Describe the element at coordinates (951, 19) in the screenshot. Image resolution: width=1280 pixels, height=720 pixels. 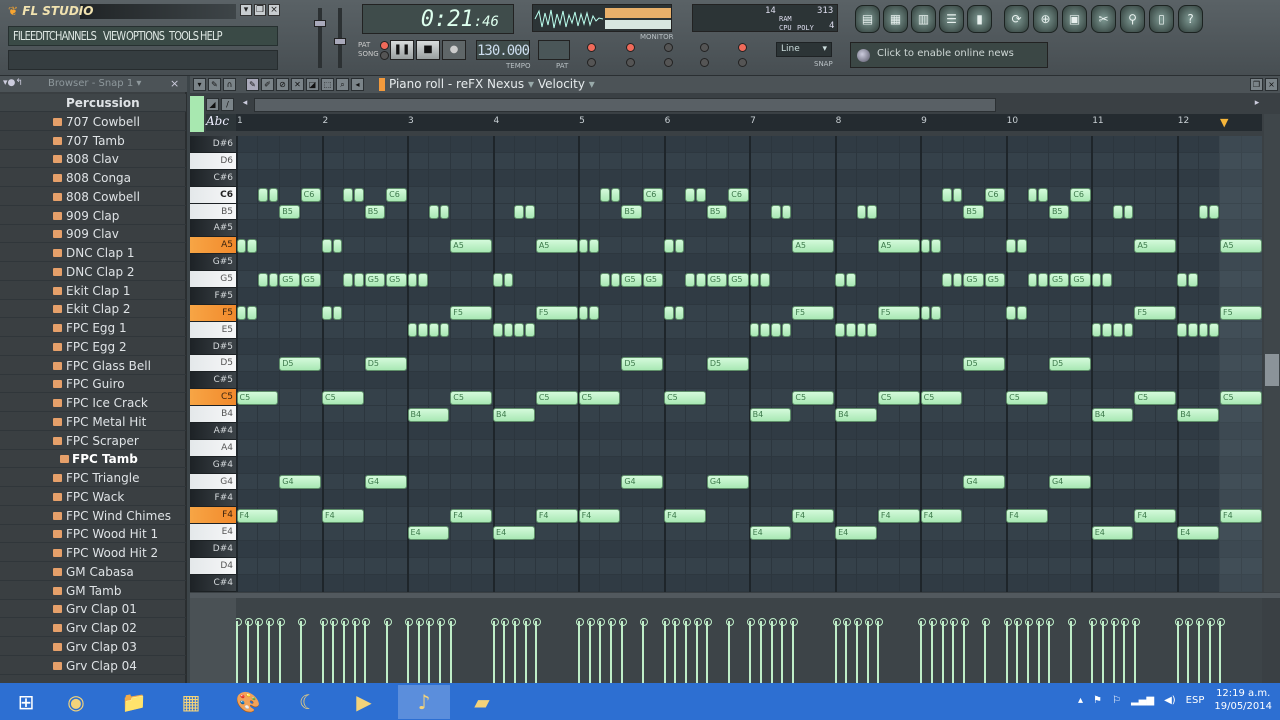
I see `browser-button: ☰` at that location.